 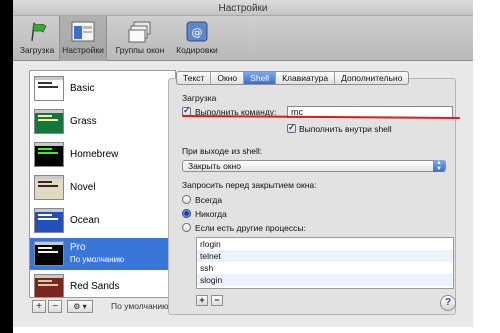 I want to click on profile-name: Grass, so click(x=83, y=121).